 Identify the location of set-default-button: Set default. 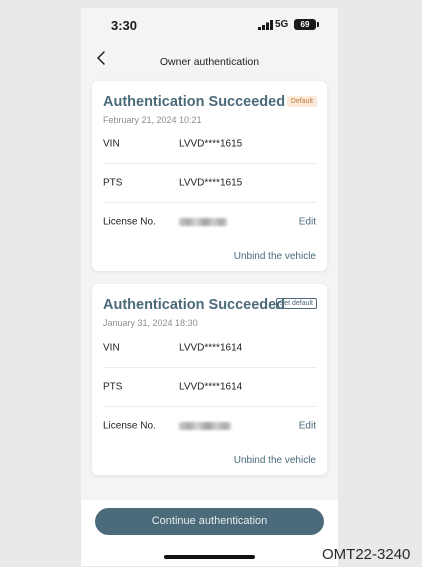
(296, 303).